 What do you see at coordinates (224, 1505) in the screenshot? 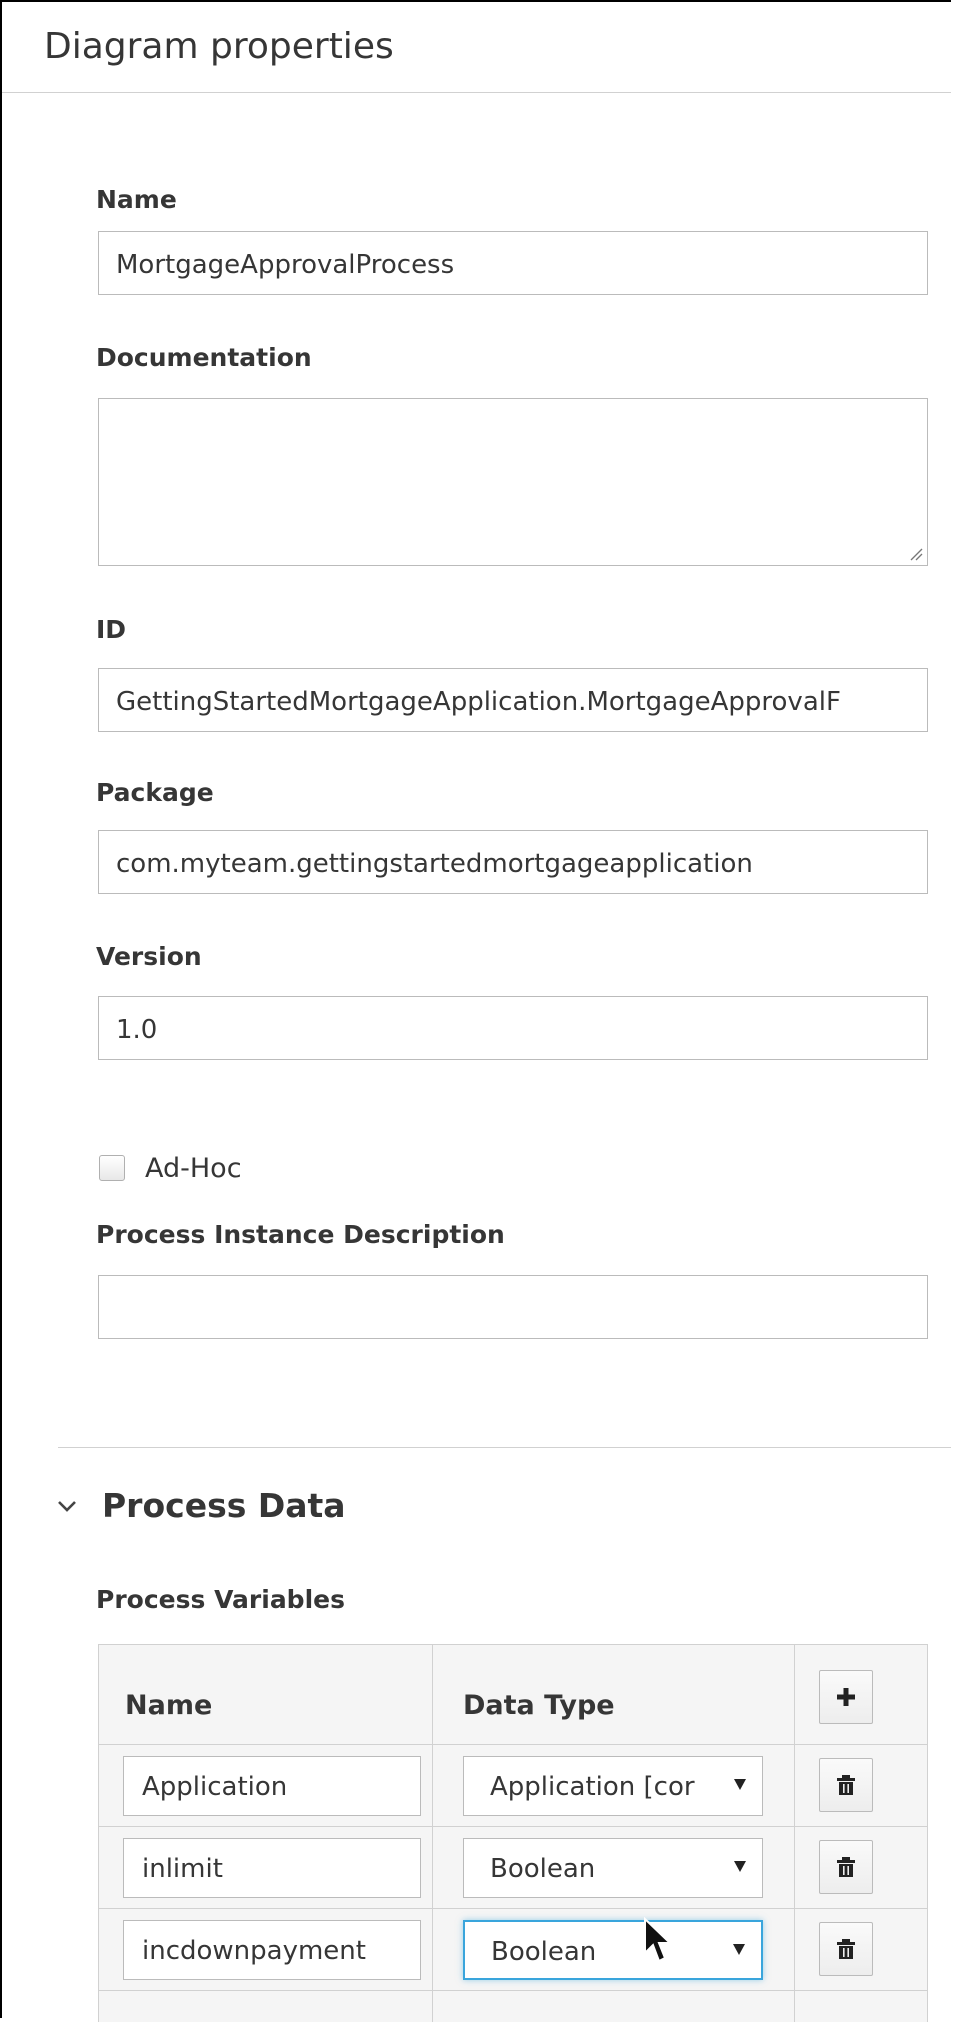
I see `process-data-section-title: Process Data` at bounding box center [224, 1505].